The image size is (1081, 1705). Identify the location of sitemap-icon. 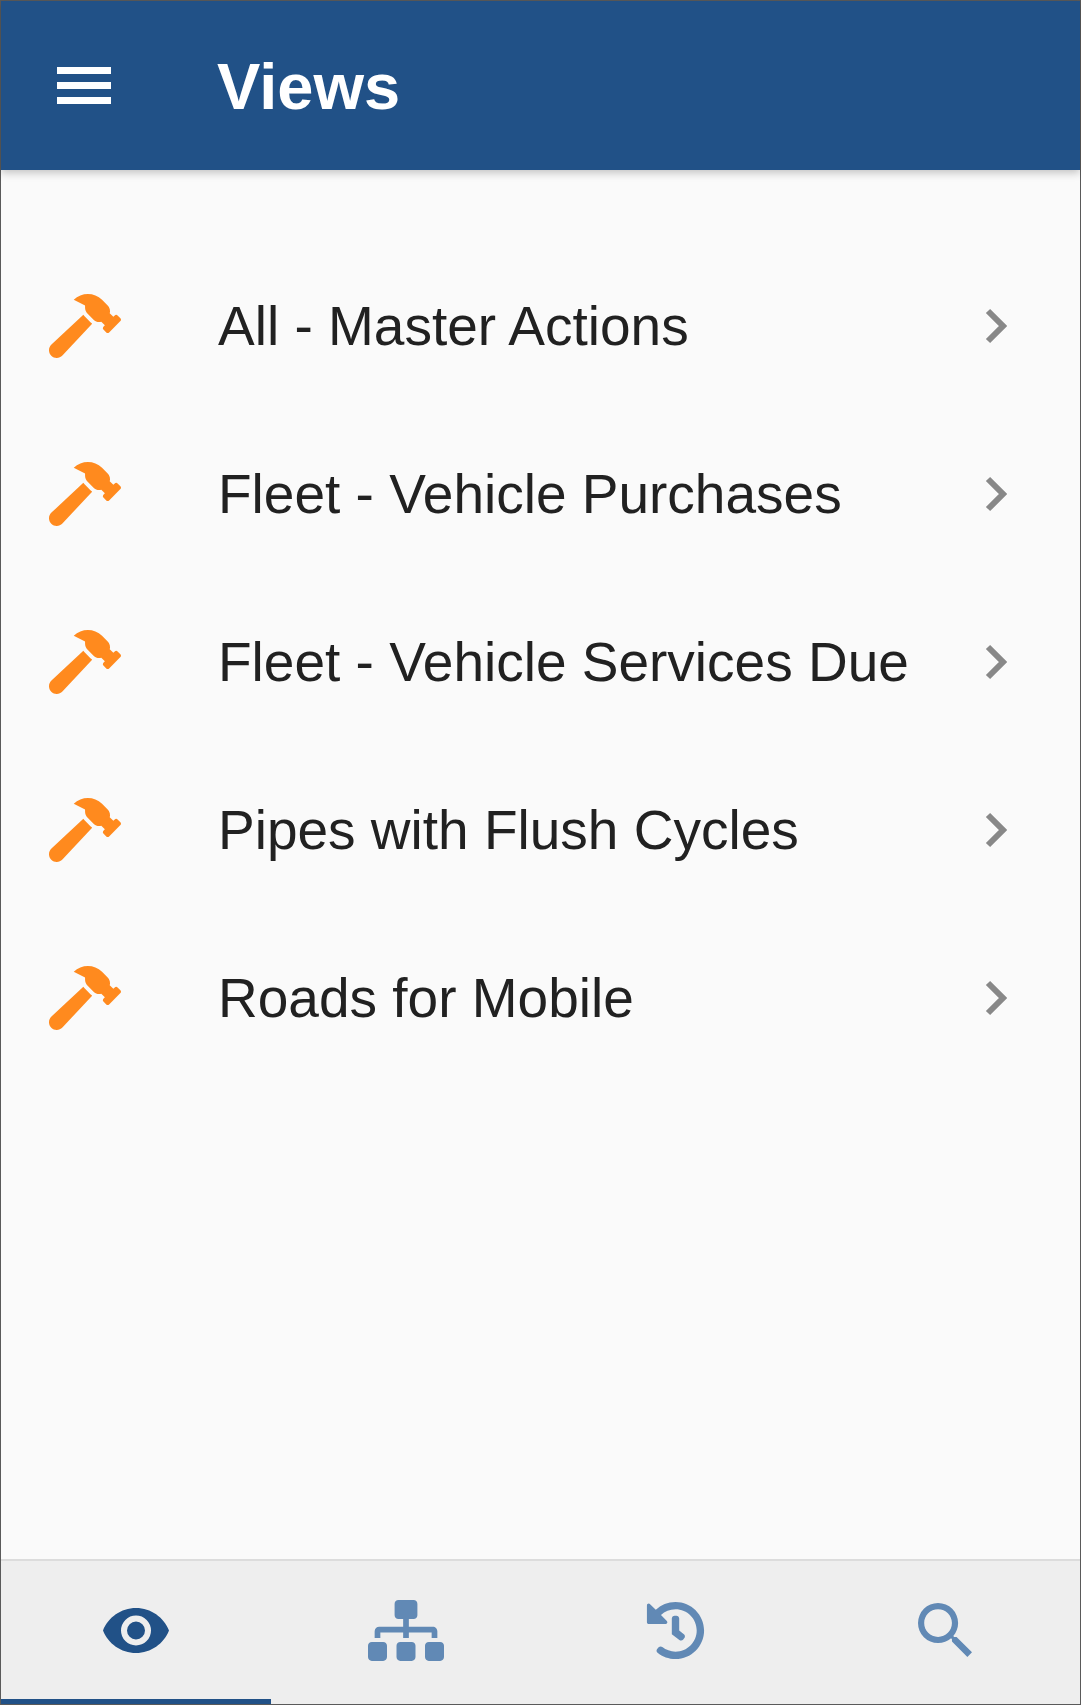
(405, 1630).